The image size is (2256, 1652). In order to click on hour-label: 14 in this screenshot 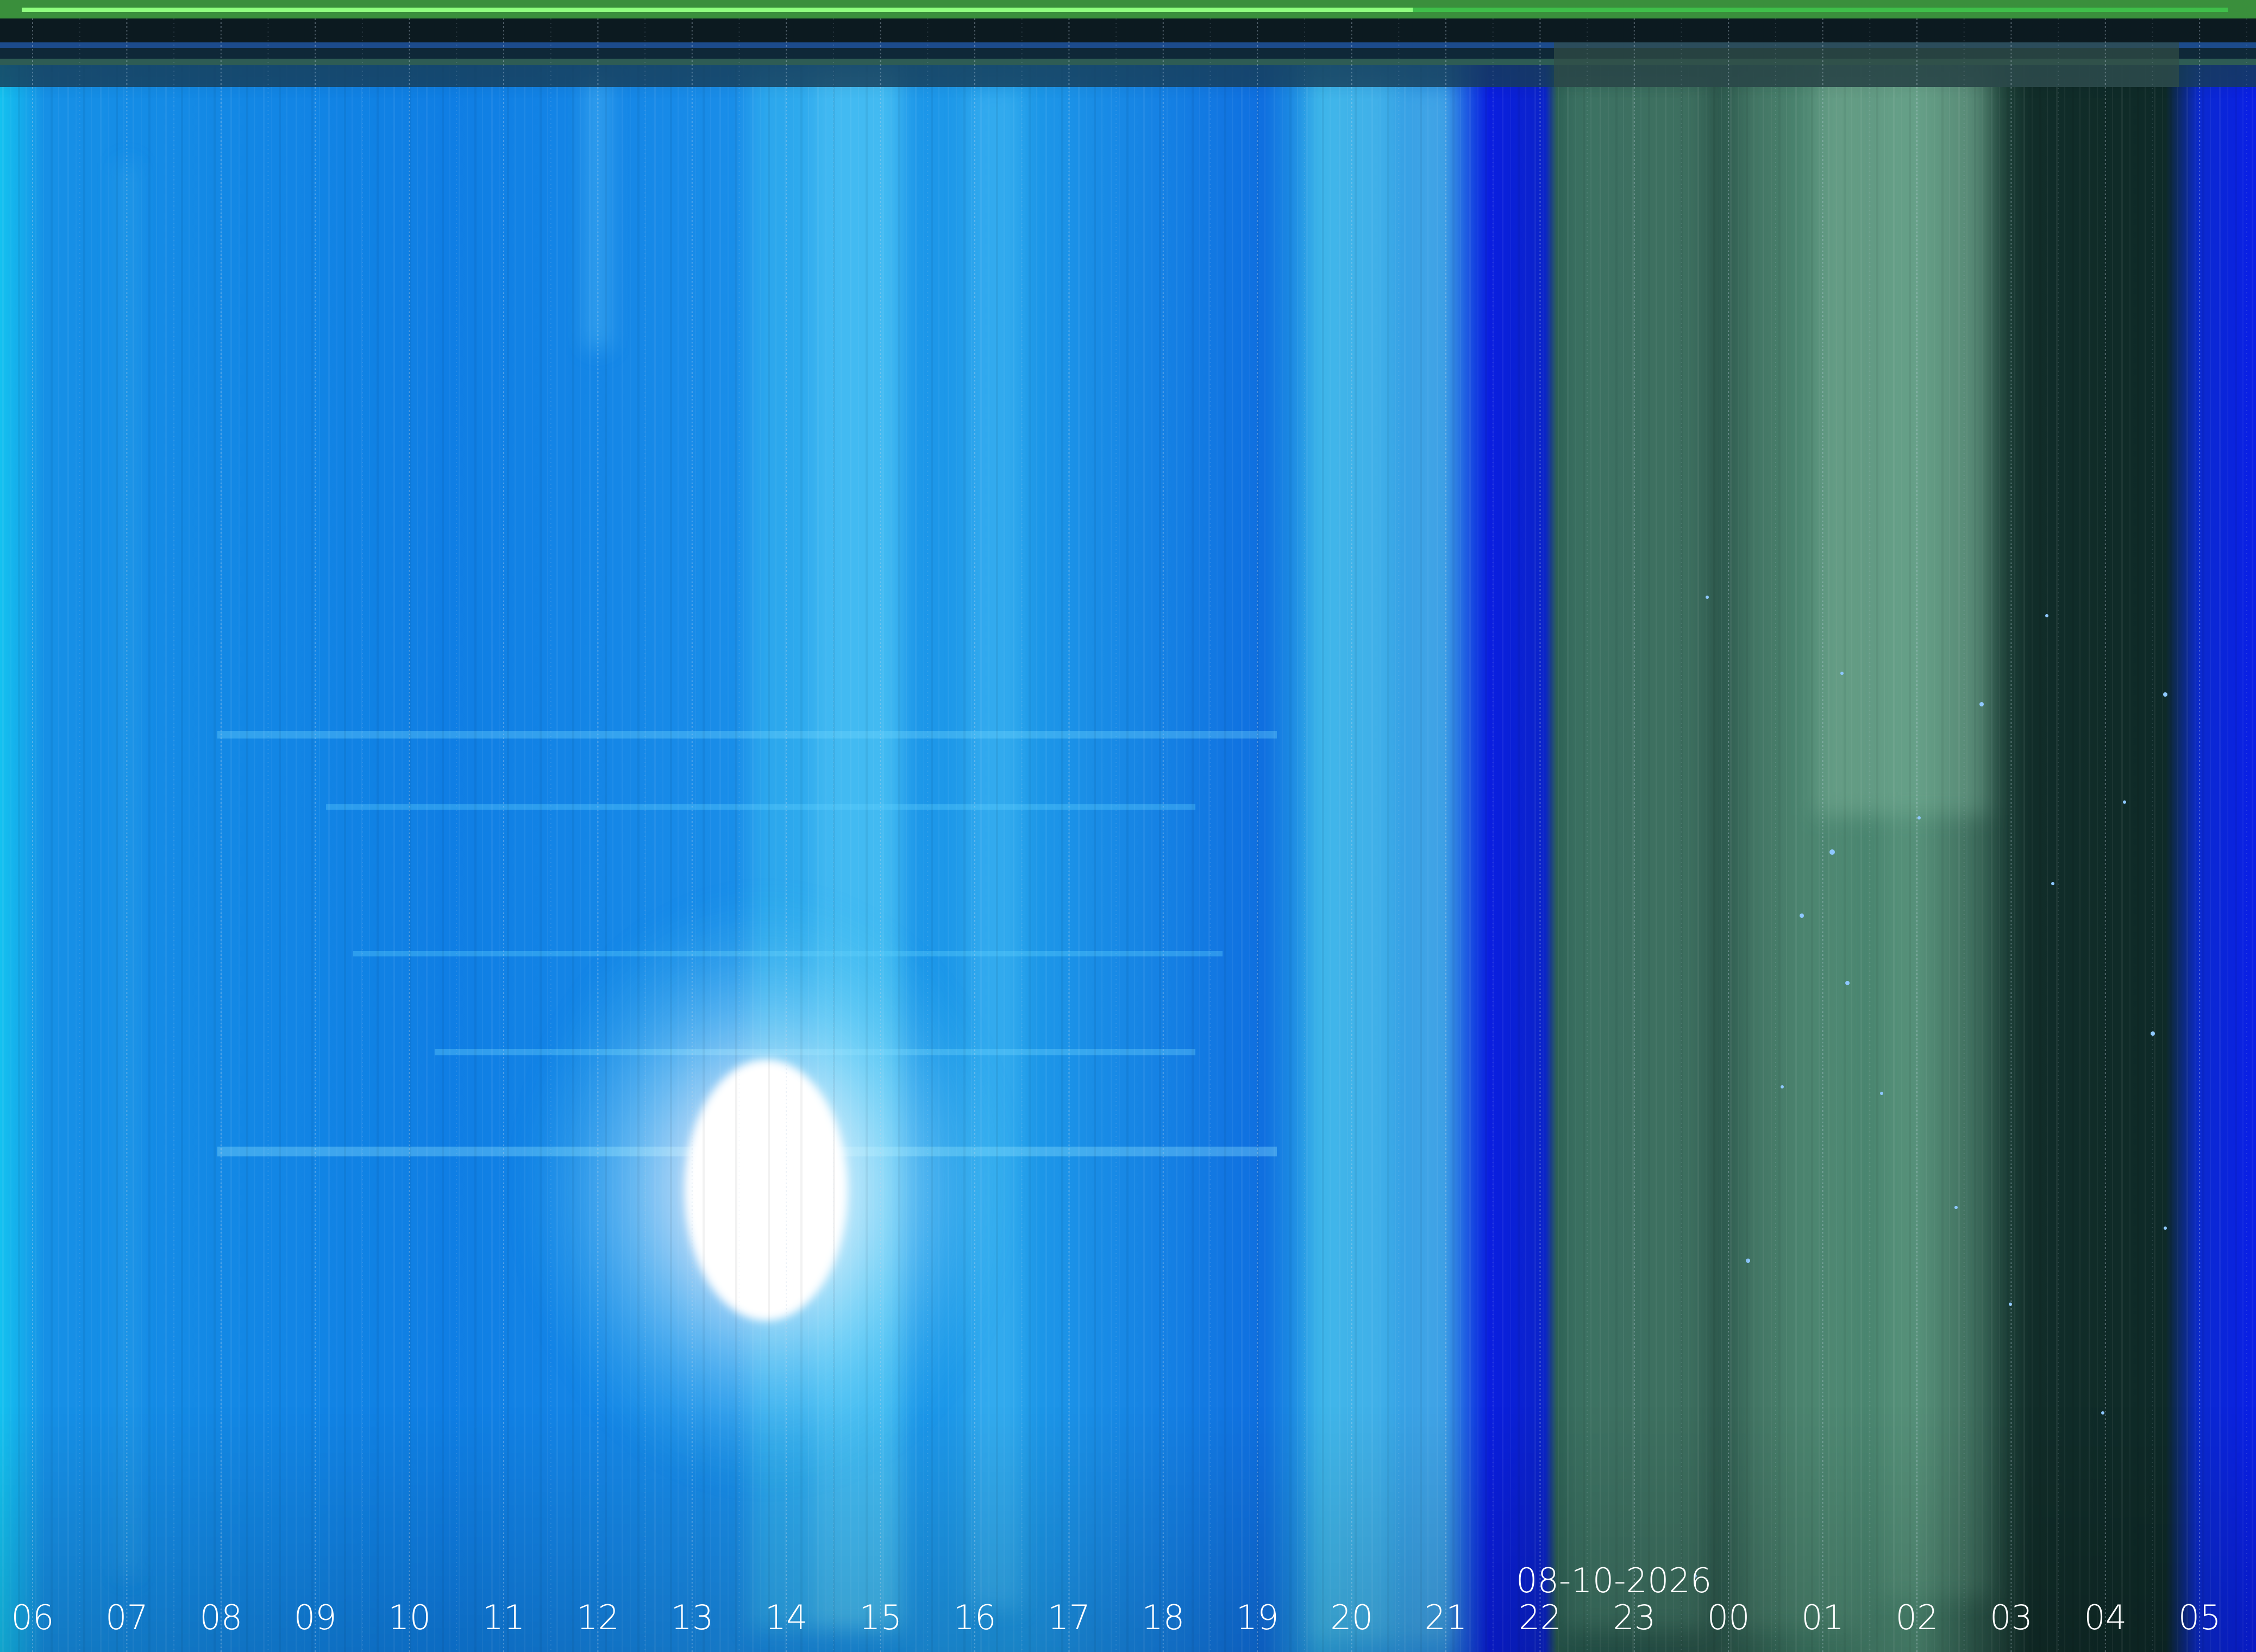, I will do `click(786, 1617)`.